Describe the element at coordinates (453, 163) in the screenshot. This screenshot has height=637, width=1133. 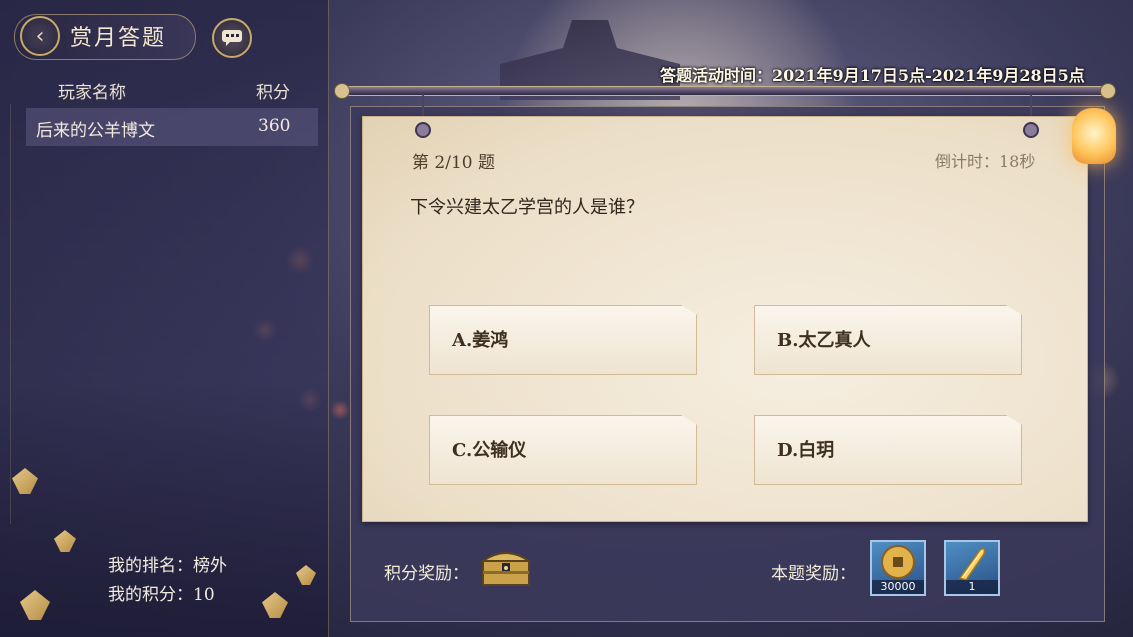
I see `question-number: 第 2/10 题` at that location.